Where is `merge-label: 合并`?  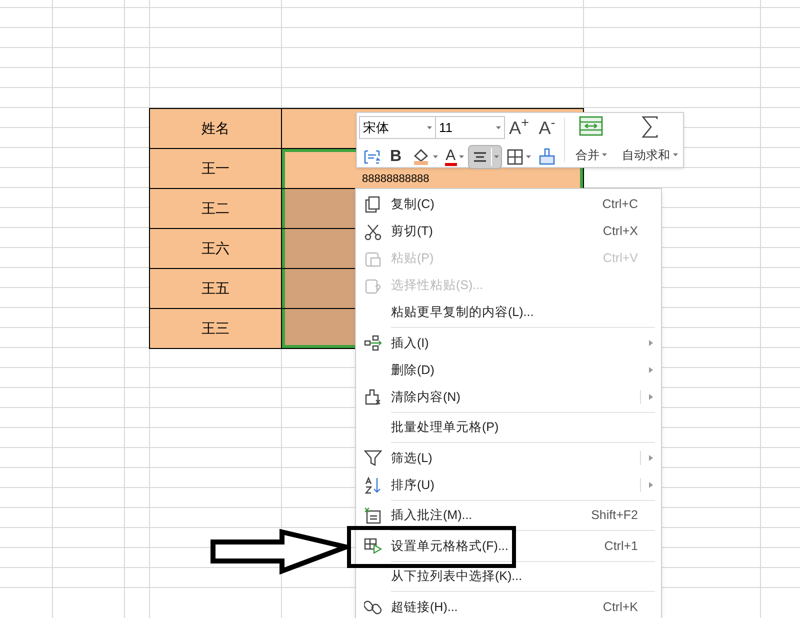 merge-label: 合并 is located at coordinates (587, 155).